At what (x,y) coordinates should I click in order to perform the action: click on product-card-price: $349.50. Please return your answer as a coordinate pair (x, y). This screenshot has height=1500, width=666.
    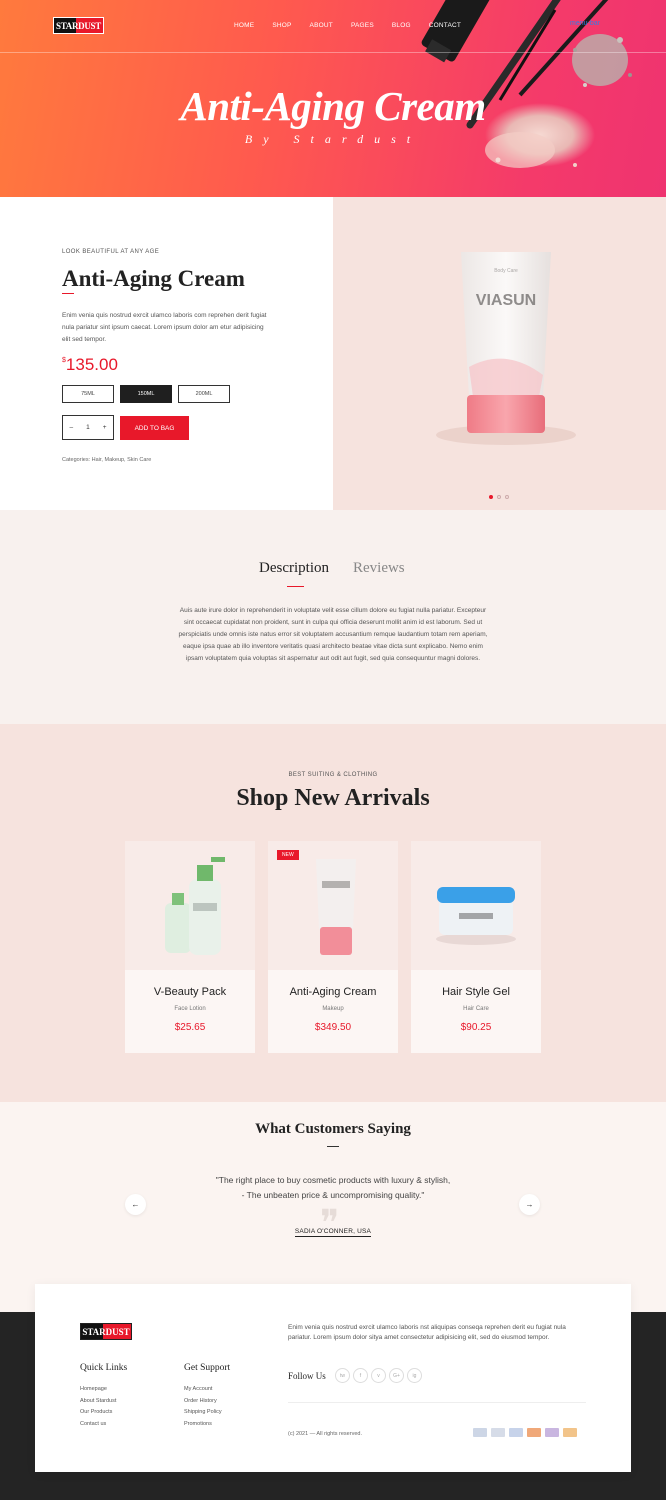
    Looking at the image, I should click on (333, 1027).